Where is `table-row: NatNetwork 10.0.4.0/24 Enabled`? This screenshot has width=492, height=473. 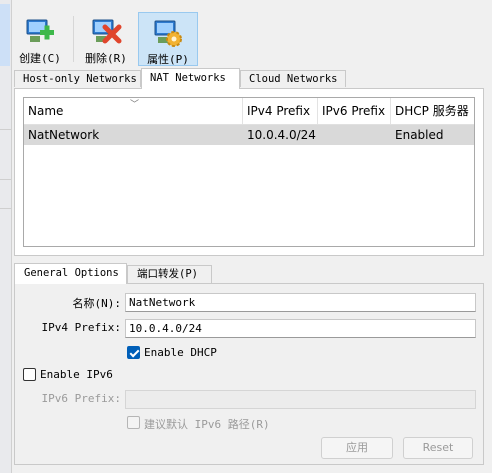 table-row: NatNetwork 10.0.4.0/24 Enabled is located at coordinates (249, 135).